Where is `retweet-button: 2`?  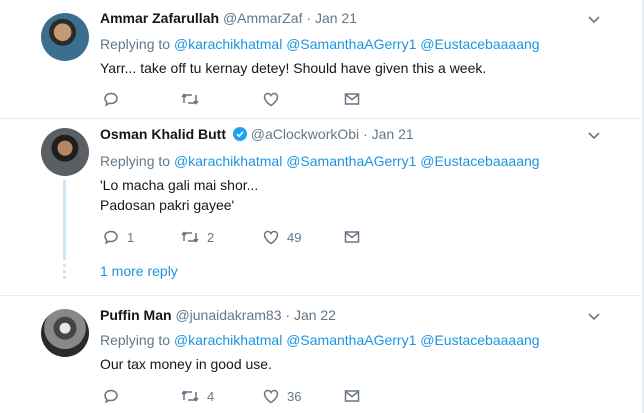 retweet-button: 2 is located at coordinates (197, 237).